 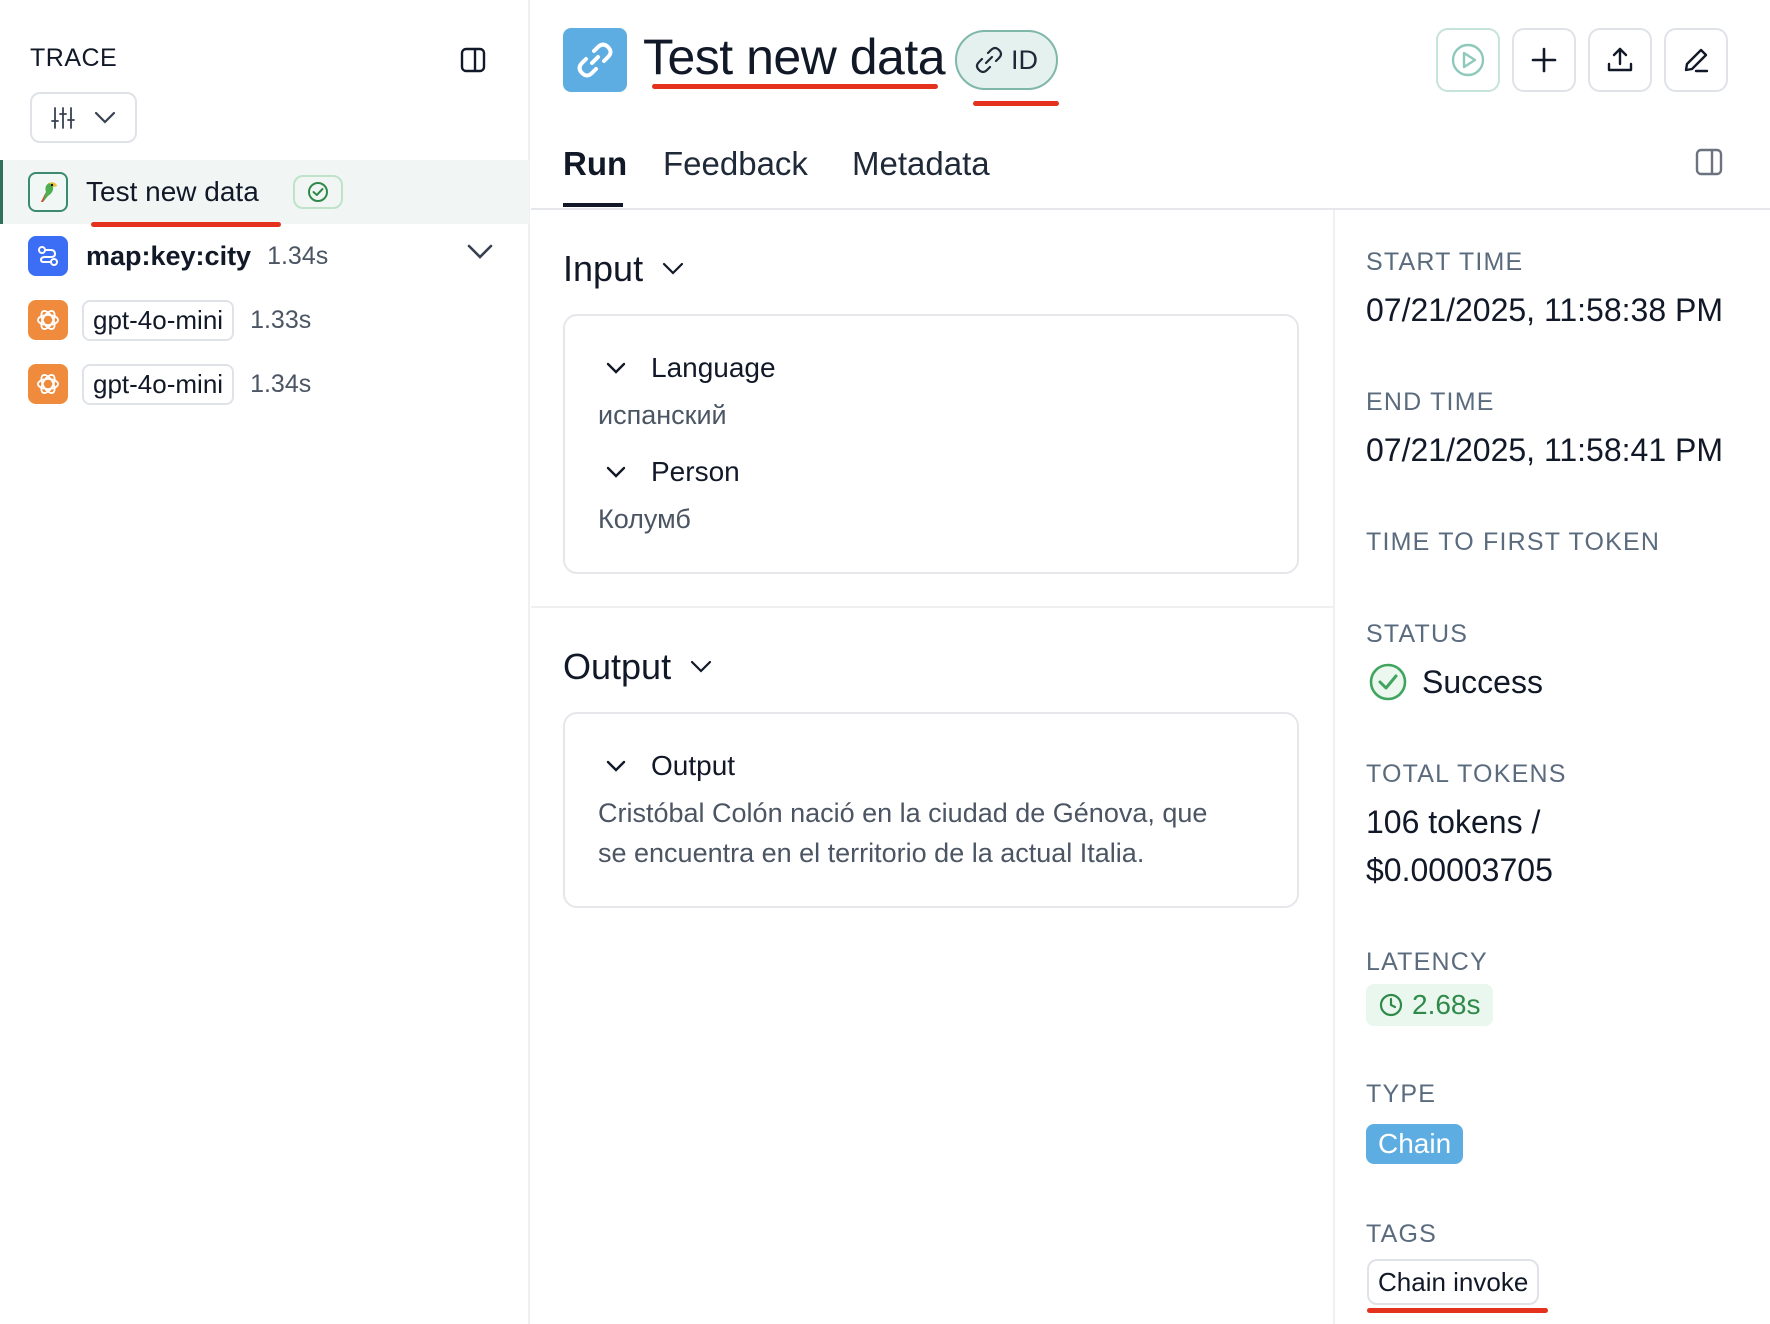 I want to click on field-key: Language, so click(x=713, y=367).